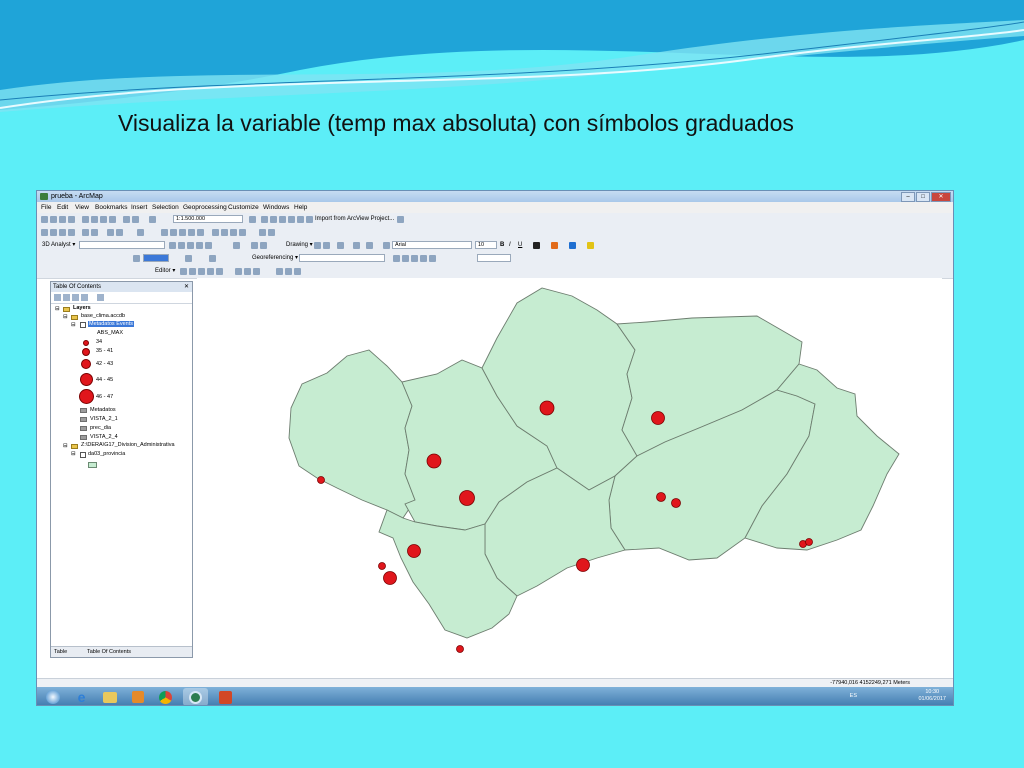 The width and height of the screenshot is (1024, 768). What do you see at coordinates (109, 652) in the screenshot?
I see `tab-table-of-contents: Table Of Contents` at bounding box center [109, 652].